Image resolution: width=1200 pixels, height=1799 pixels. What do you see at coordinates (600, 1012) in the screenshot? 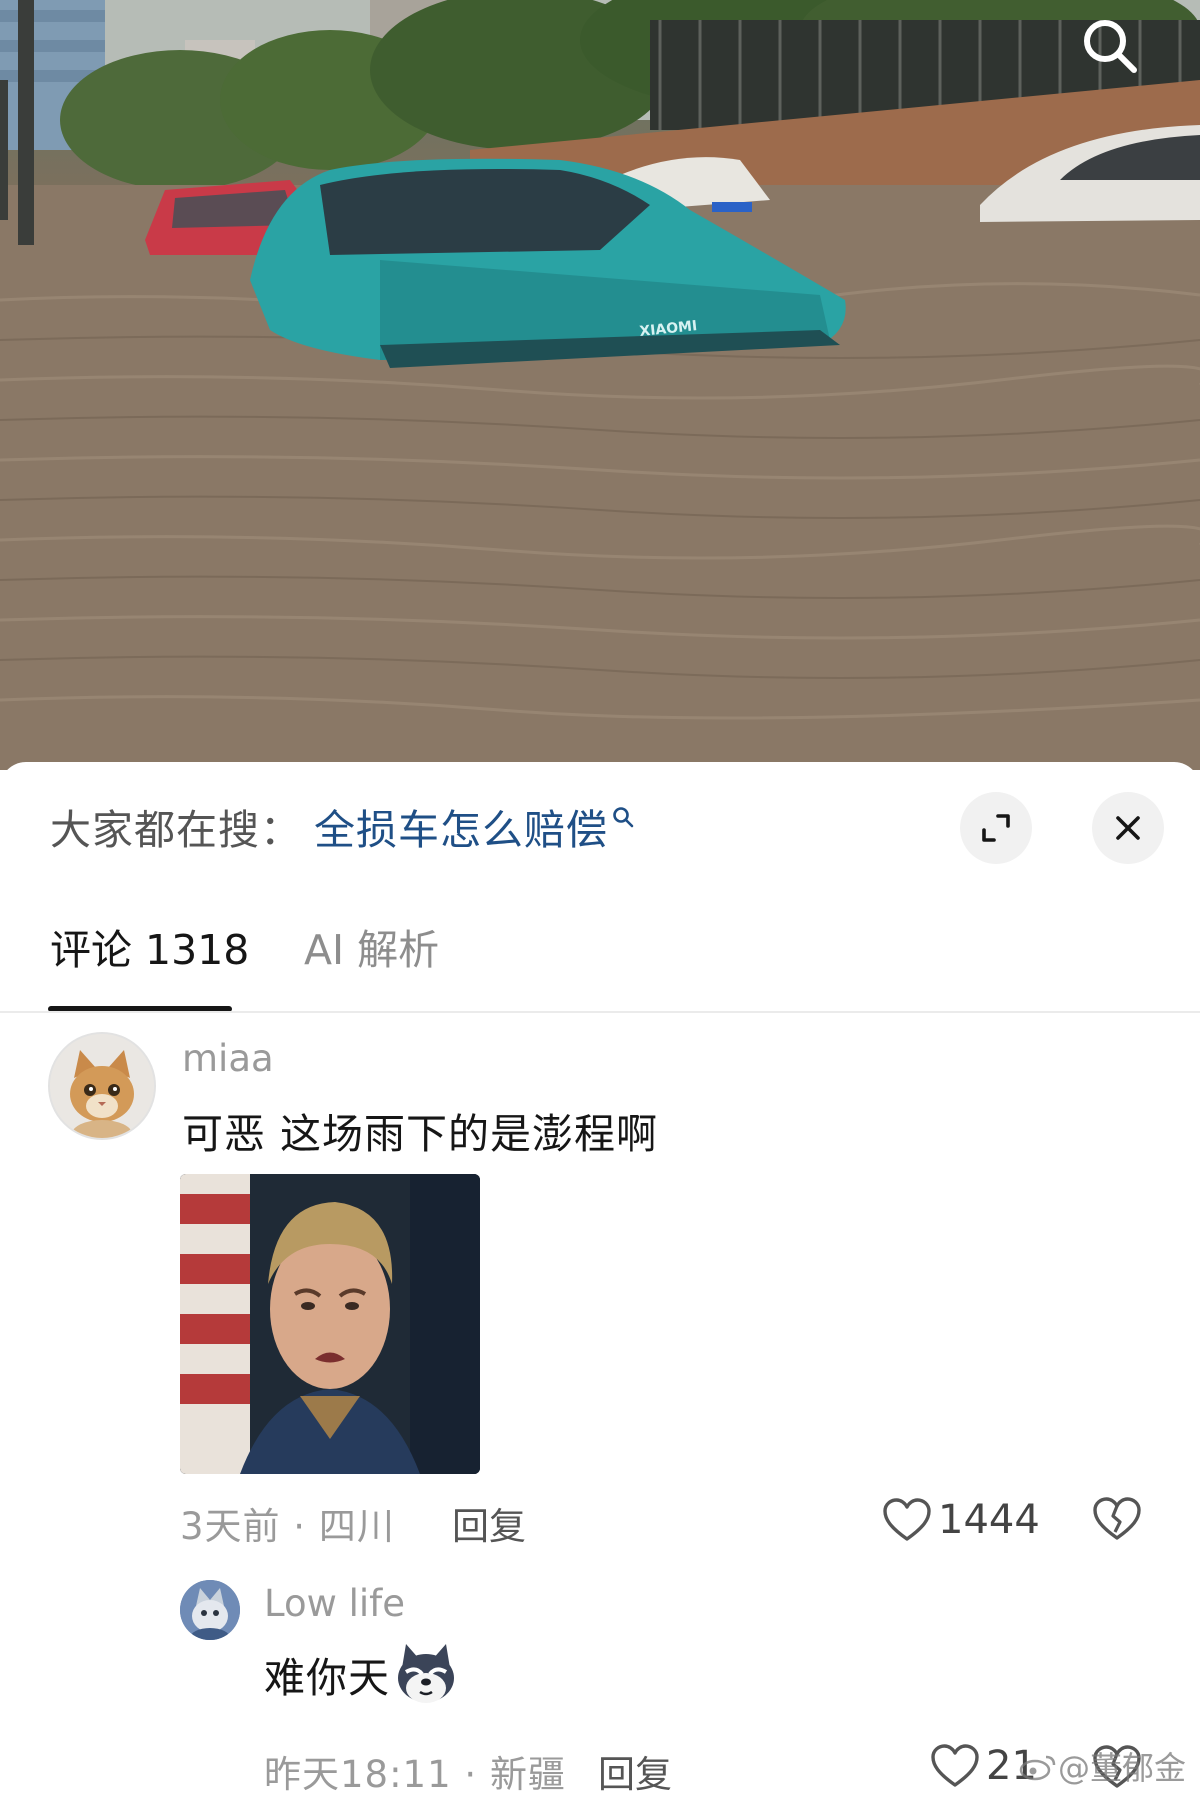
I see `tabs-divider` at bounding box center [600, 1012].